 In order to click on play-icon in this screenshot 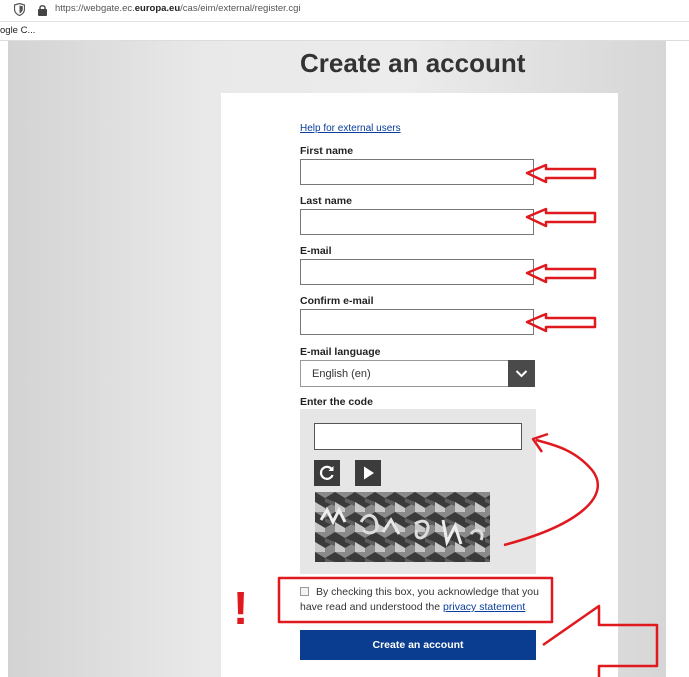, I will do `click(369, 473)`.